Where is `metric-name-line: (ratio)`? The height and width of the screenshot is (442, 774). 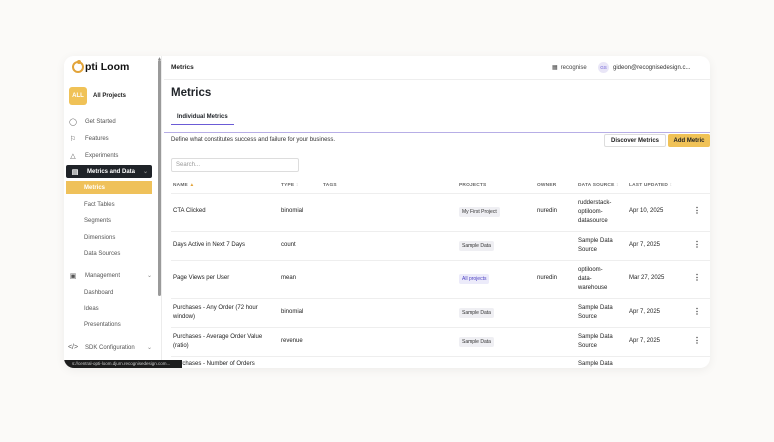 metric-name-line: (ratio) is located at coordinates (181, 346).